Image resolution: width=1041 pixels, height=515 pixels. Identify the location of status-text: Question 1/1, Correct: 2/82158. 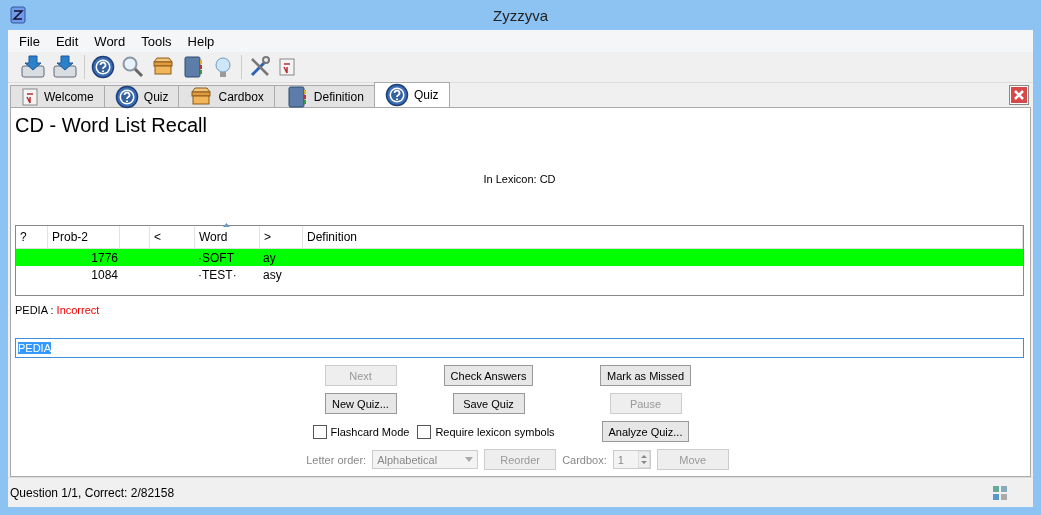
(92, 492).